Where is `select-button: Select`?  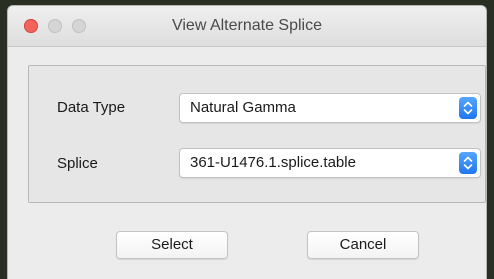 select-button: Select is located at coordinates (172, 245).